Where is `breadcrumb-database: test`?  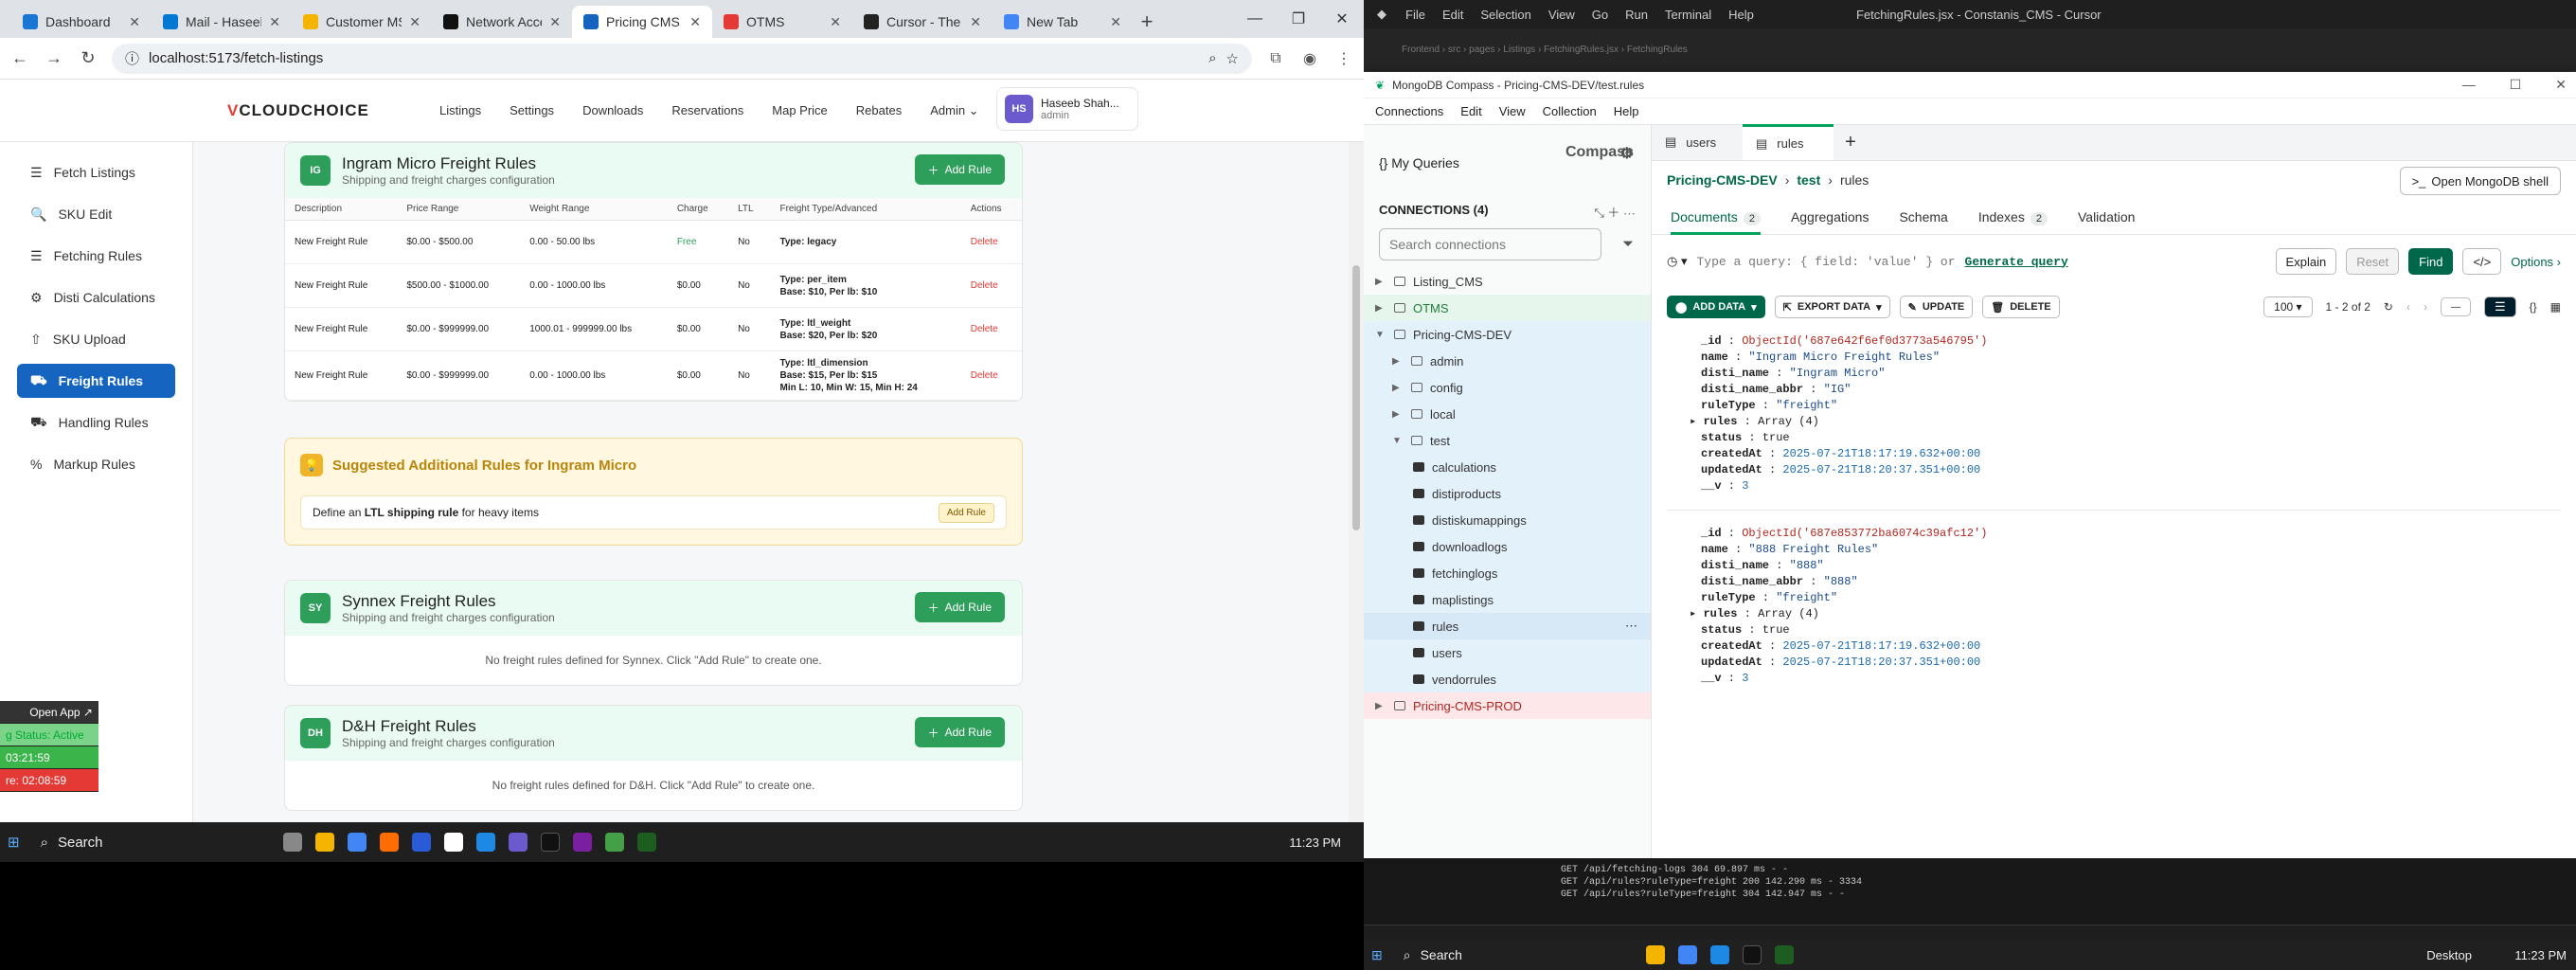 breadcrumb-database: test is located at coordinates (1808, 180).